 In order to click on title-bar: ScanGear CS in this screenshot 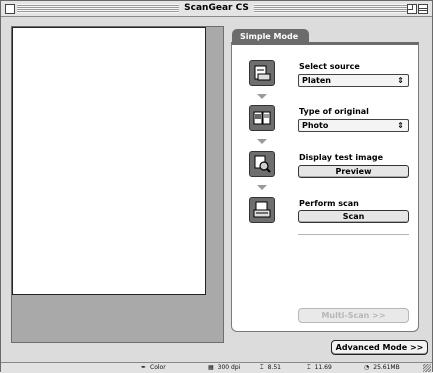, I will do `click(216, 9)`.